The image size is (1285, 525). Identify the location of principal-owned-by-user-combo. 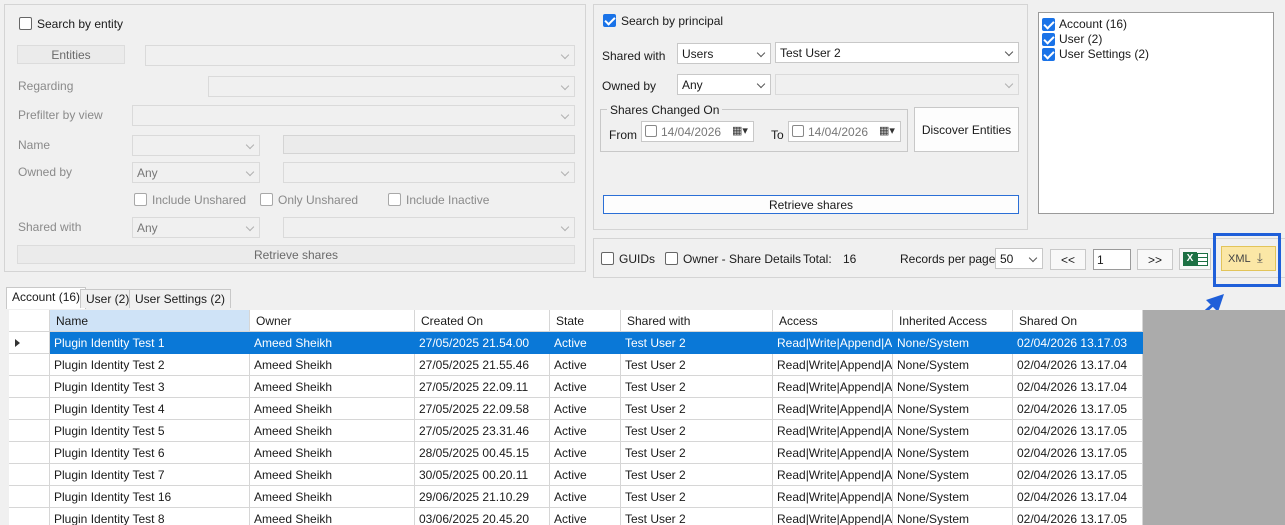
(897, 84).